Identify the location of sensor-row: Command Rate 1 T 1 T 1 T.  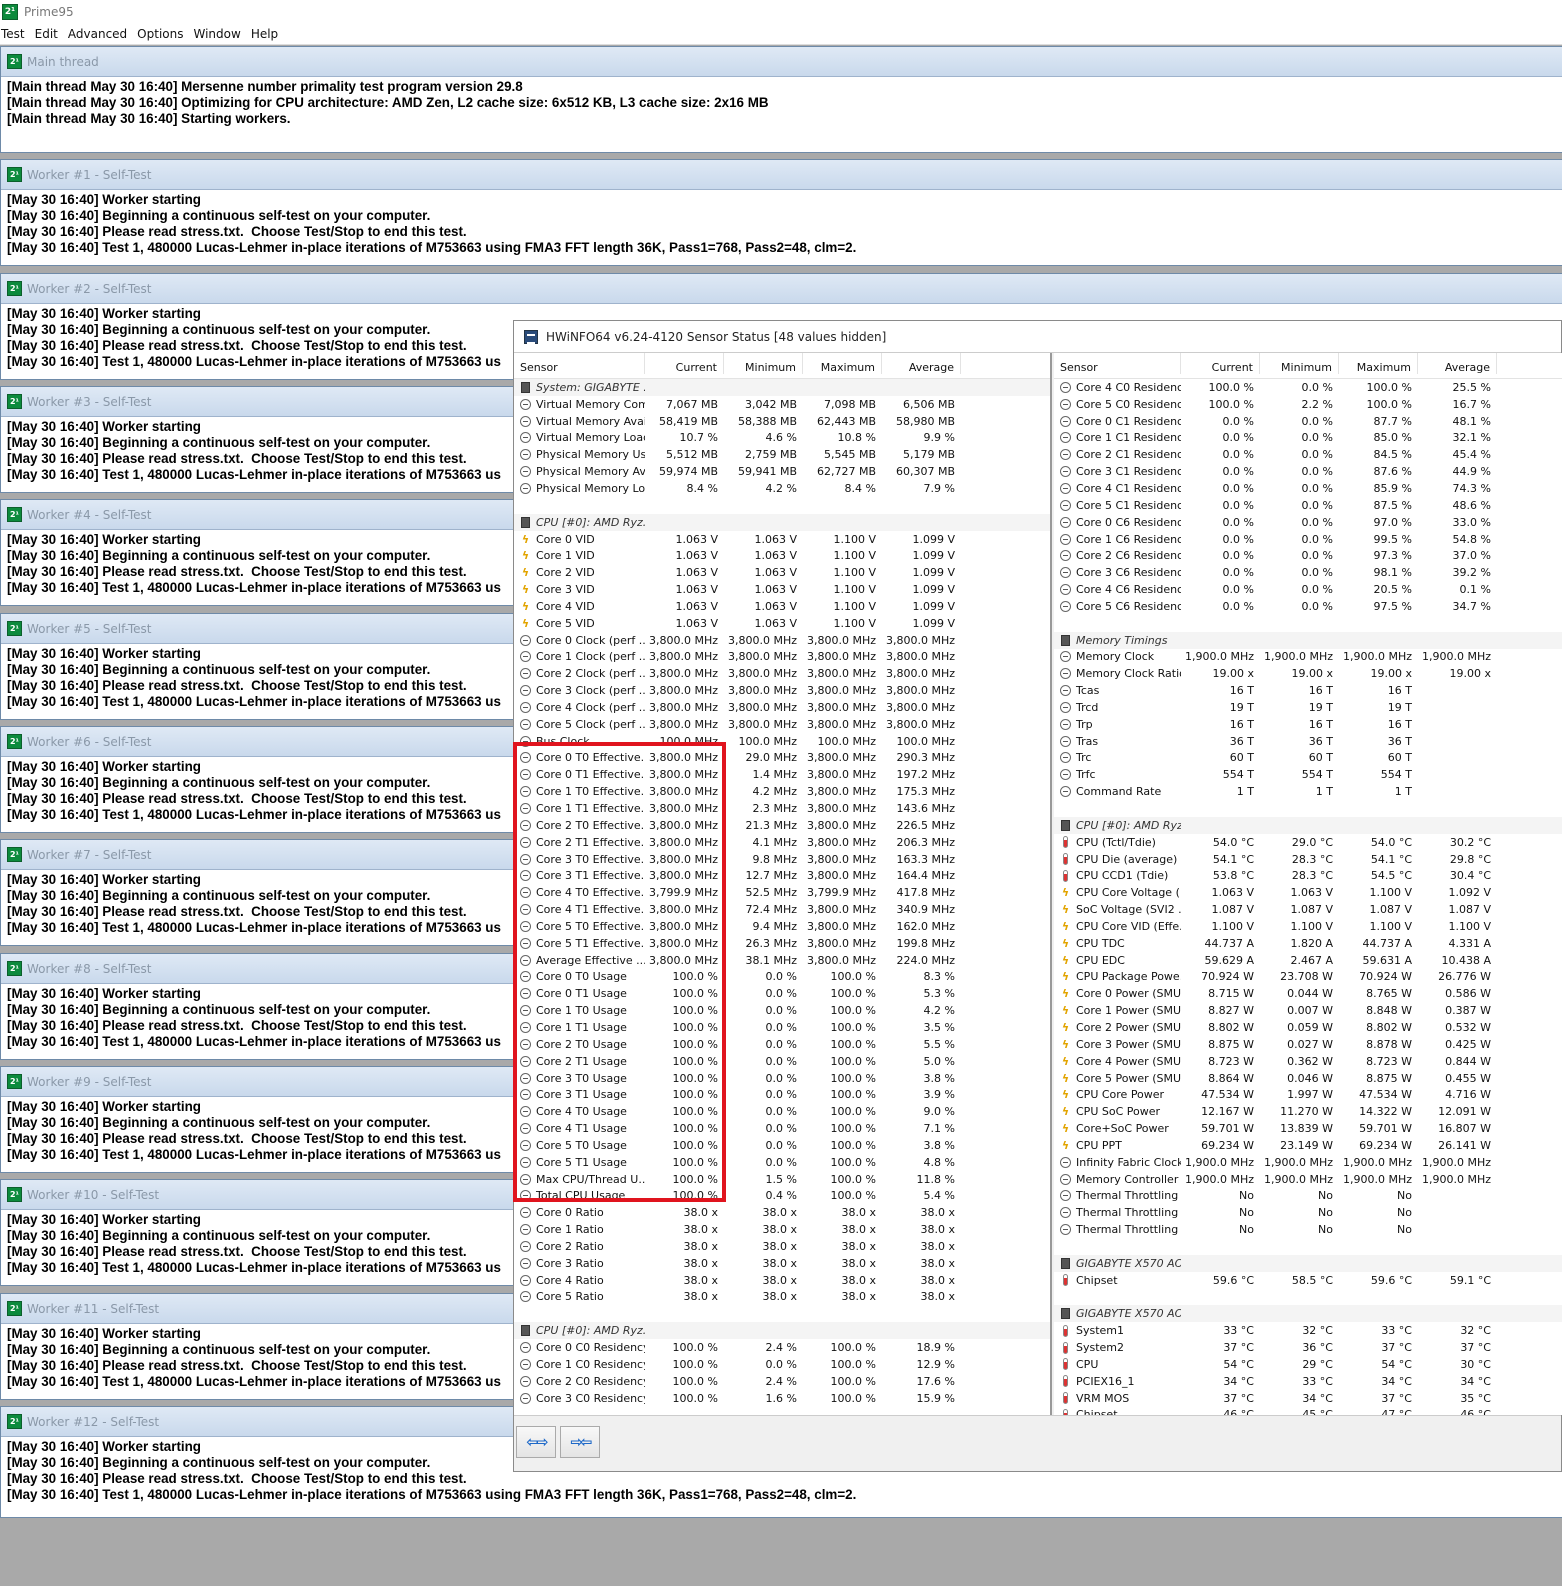
(1308, 791).